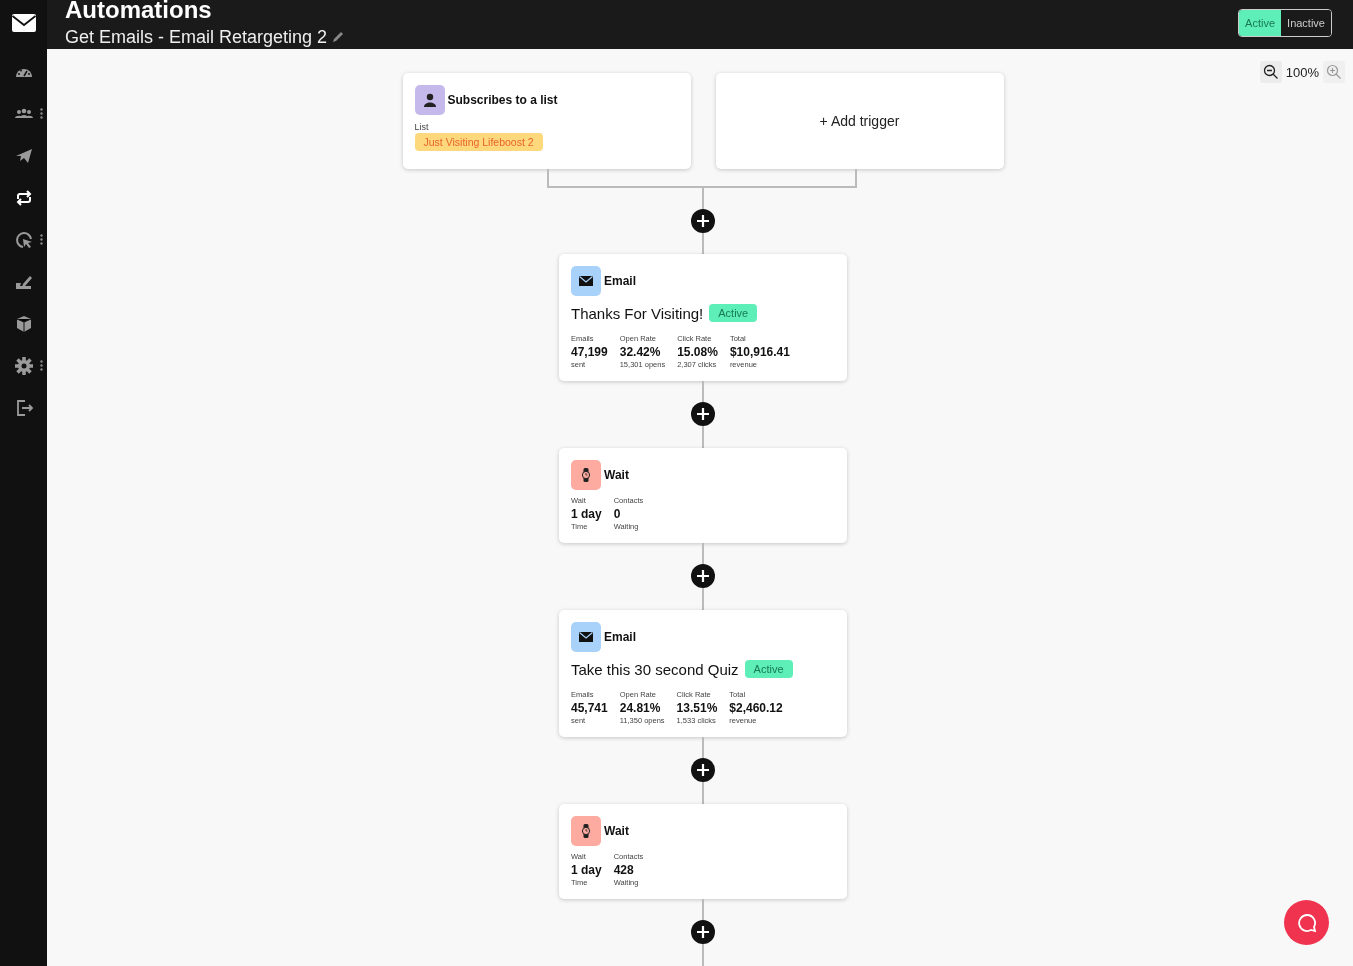  I want to click on add-trigger-button: + Add trigger, so click(859, 121).